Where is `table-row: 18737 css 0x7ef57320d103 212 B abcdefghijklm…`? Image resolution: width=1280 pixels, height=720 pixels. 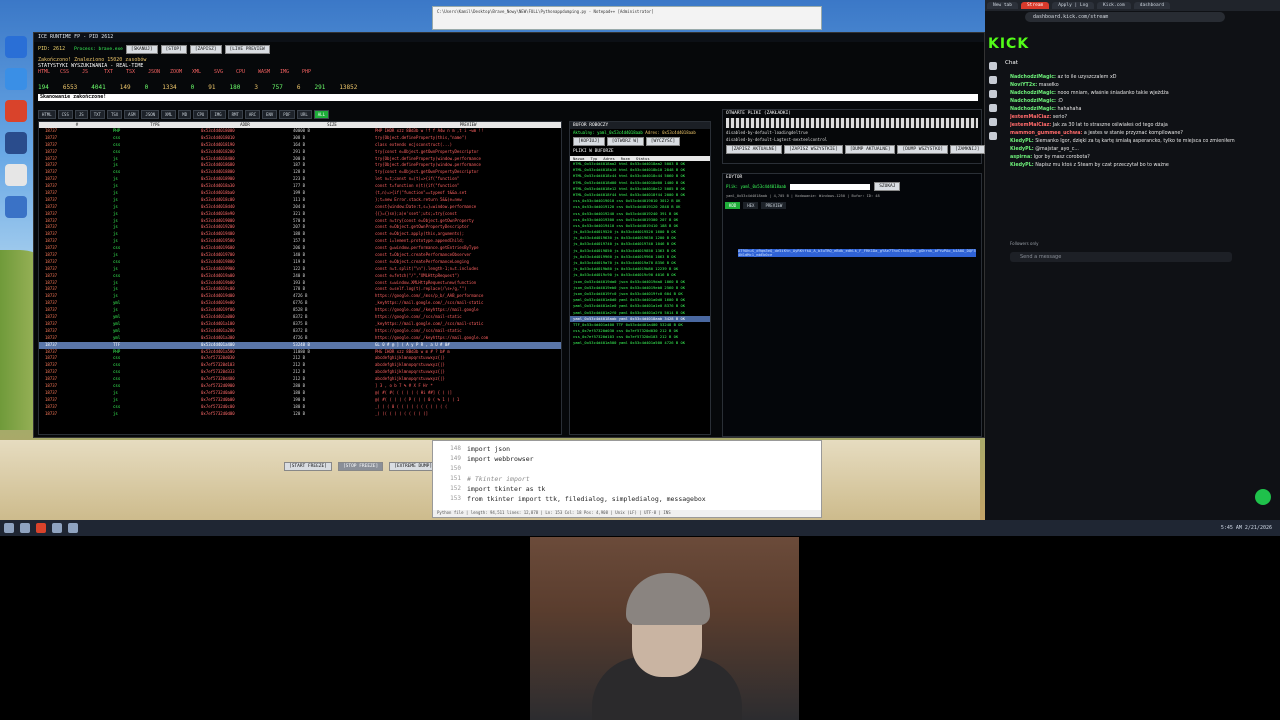 table-row: 18737 css 0x7ef57320d103 212 B abcdefghijklm… is located at coordinates (300, 365).